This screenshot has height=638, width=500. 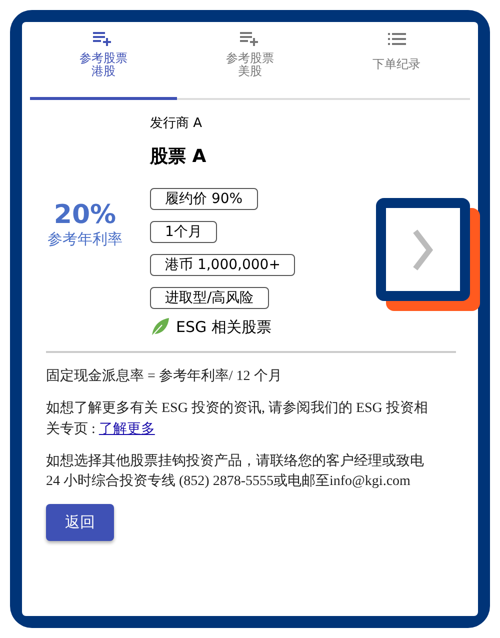 What do you see at coordinates (224, 327) in the screenshot?
I see `esg-label: ESG 相关股票` at bounding box center [224, 327].